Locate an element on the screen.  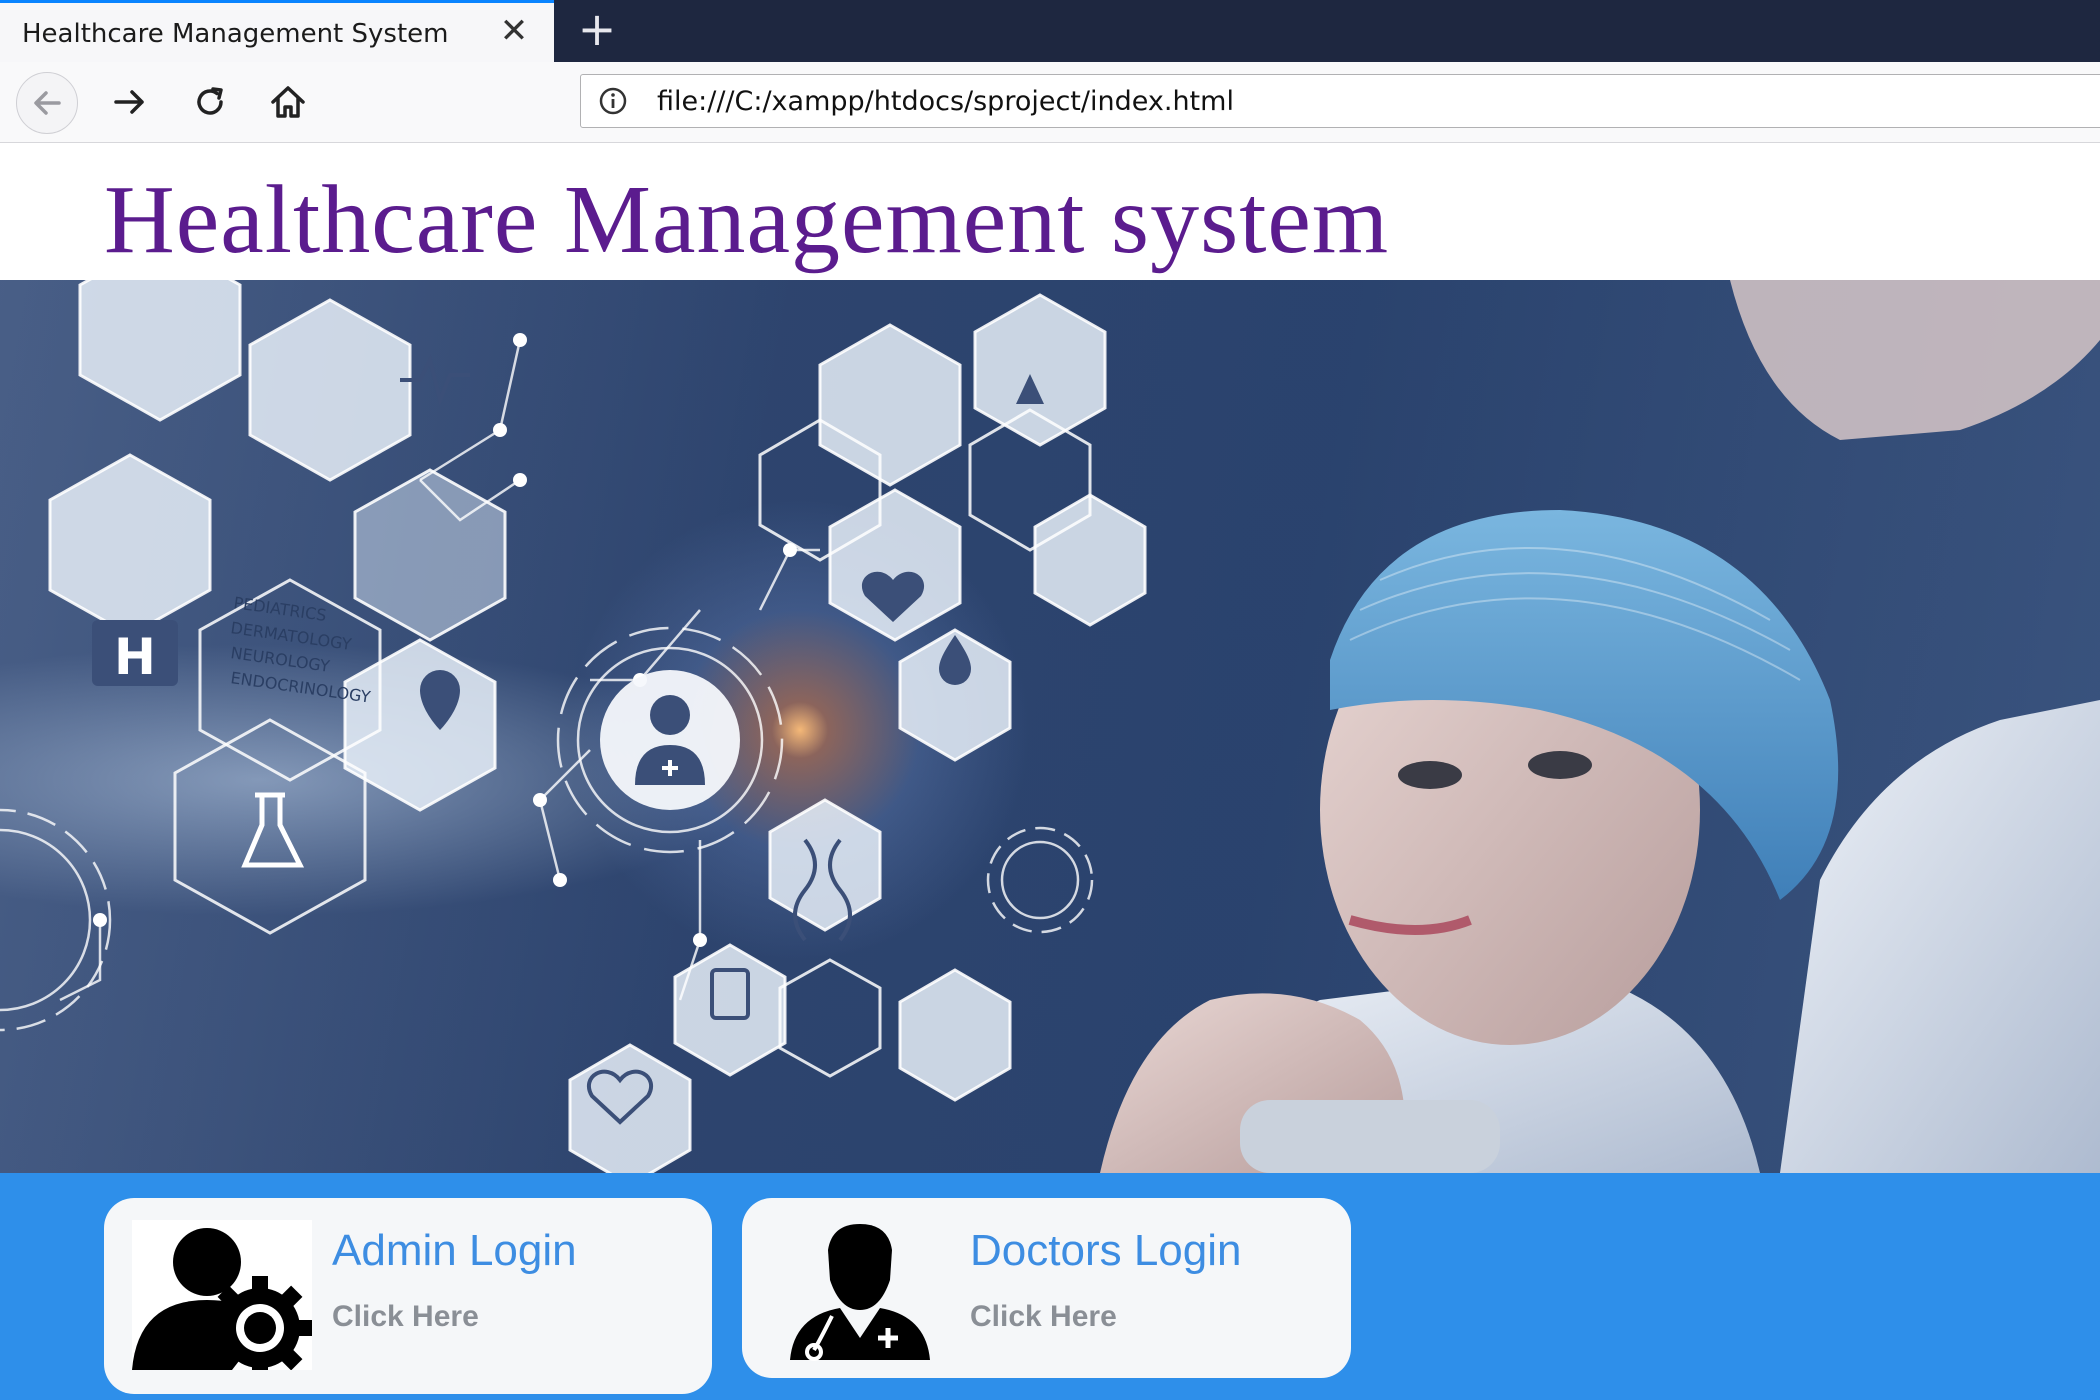
forward-arrow-icon is located at coordinates (129, 102).